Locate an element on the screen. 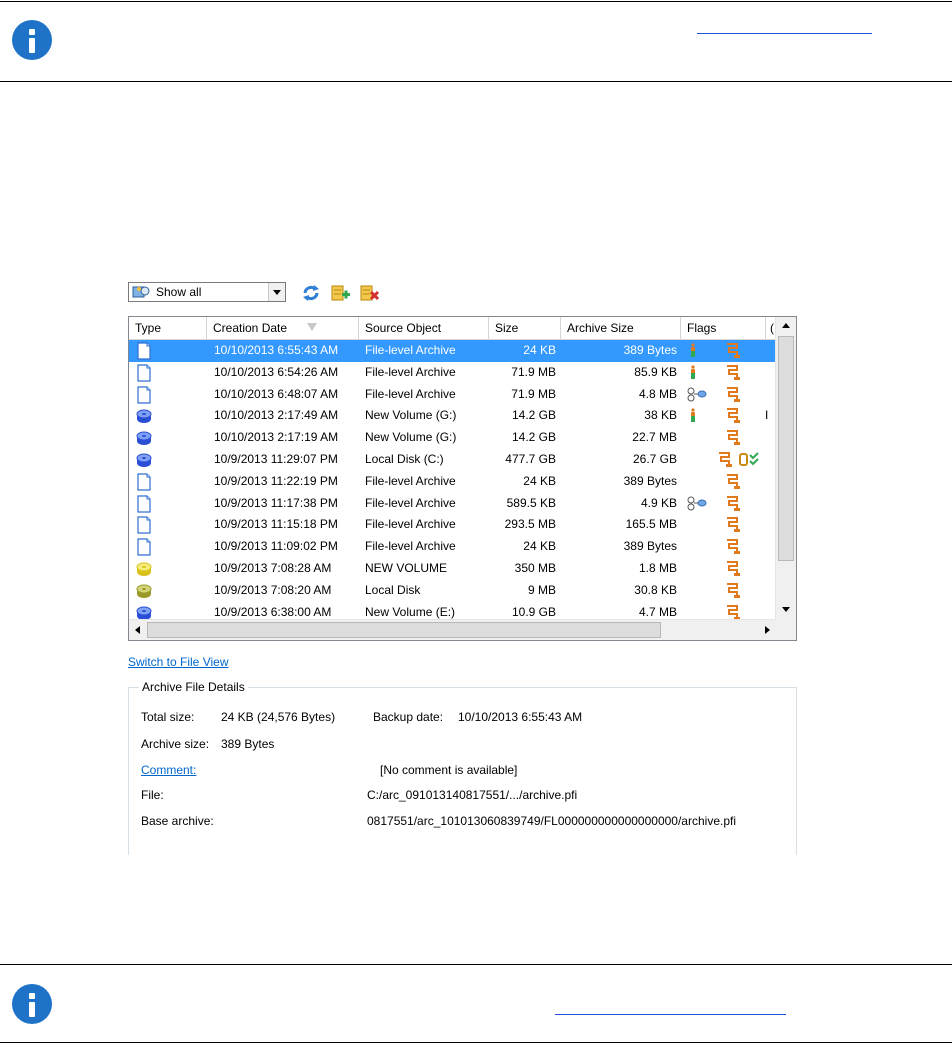 The height and width of the screenshot is (1043, 952). archive-size-cell: 165.5 MB is located at coordinates (651, 524).